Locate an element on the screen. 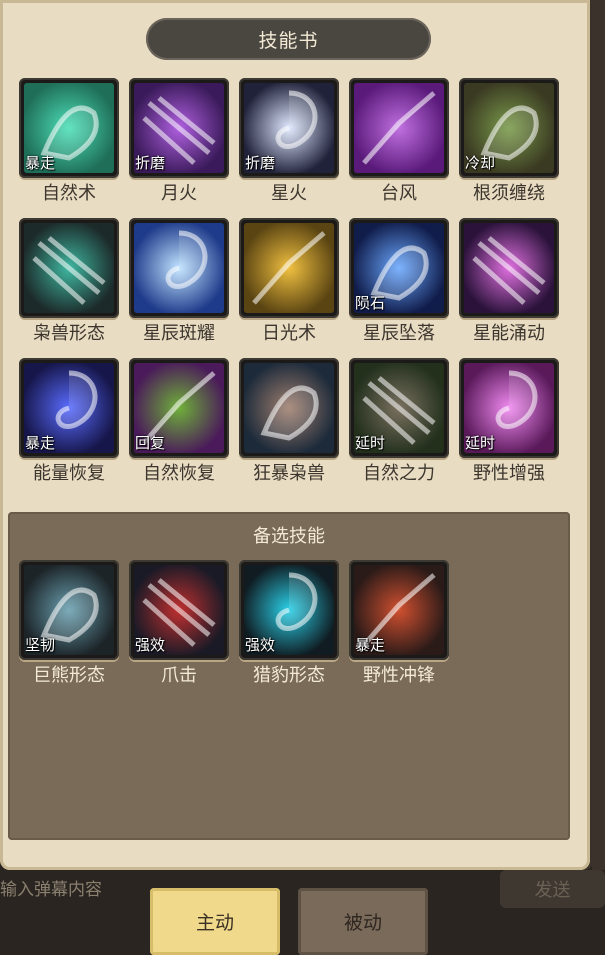 This screenshot has height=955, width=605. skill-card: 星能涌动 is located at coordinates (509, 282).